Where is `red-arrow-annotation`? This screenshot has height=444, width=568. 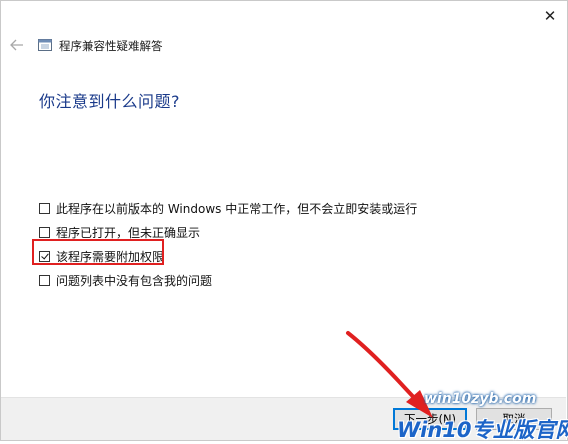
red-arrow-annotation is located at coordinates (389, 374).